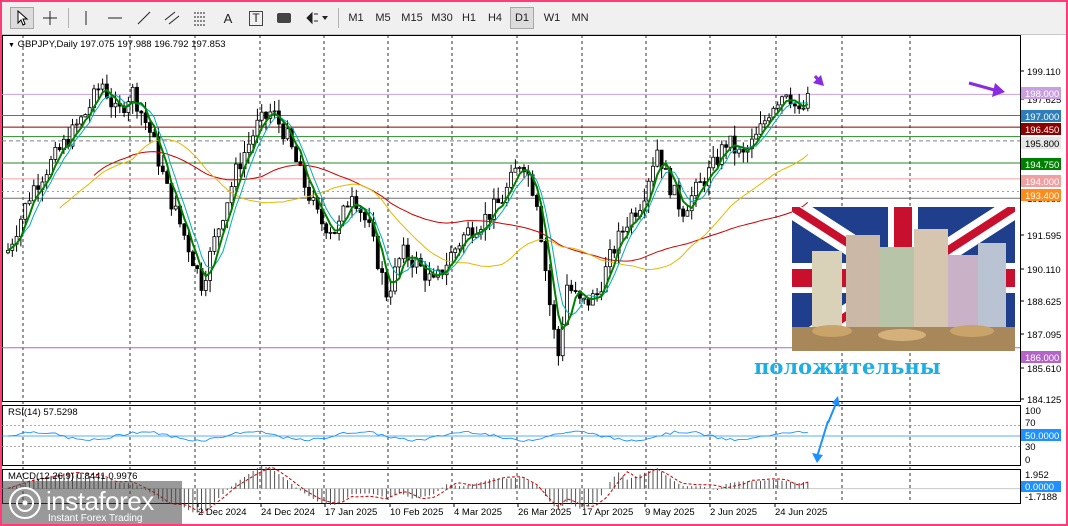  I want to click on chart-dropdown-icon: ▼, so click(11, 45).